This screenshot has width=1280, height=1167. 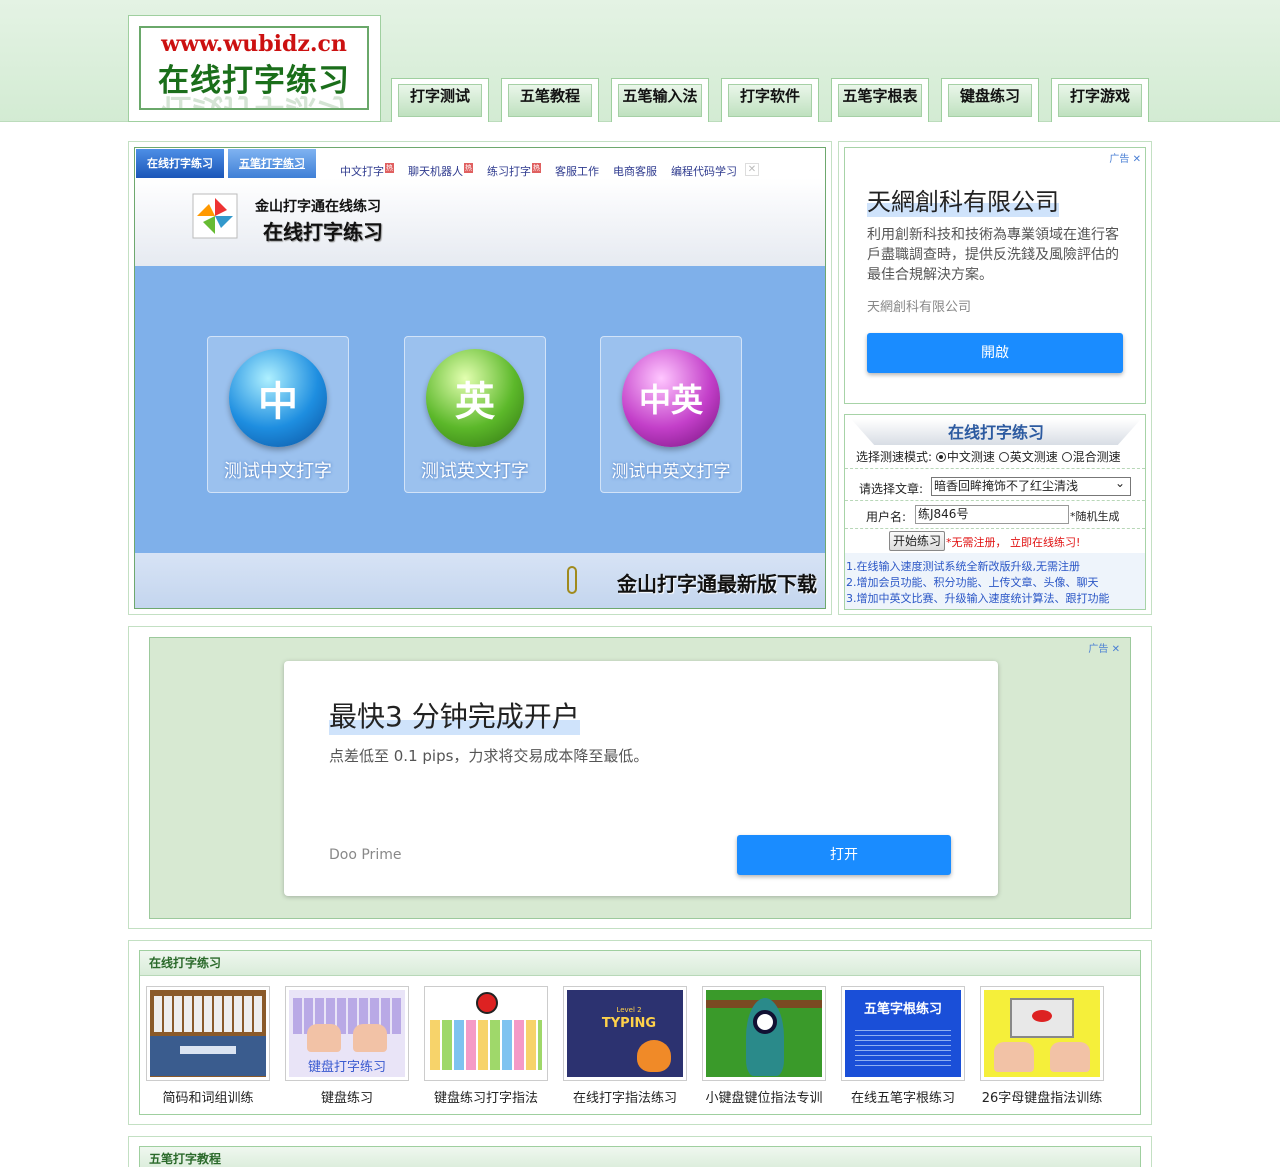 I want to click on wubi-section: 五笔打字教程, so click(x=640, y=1151).